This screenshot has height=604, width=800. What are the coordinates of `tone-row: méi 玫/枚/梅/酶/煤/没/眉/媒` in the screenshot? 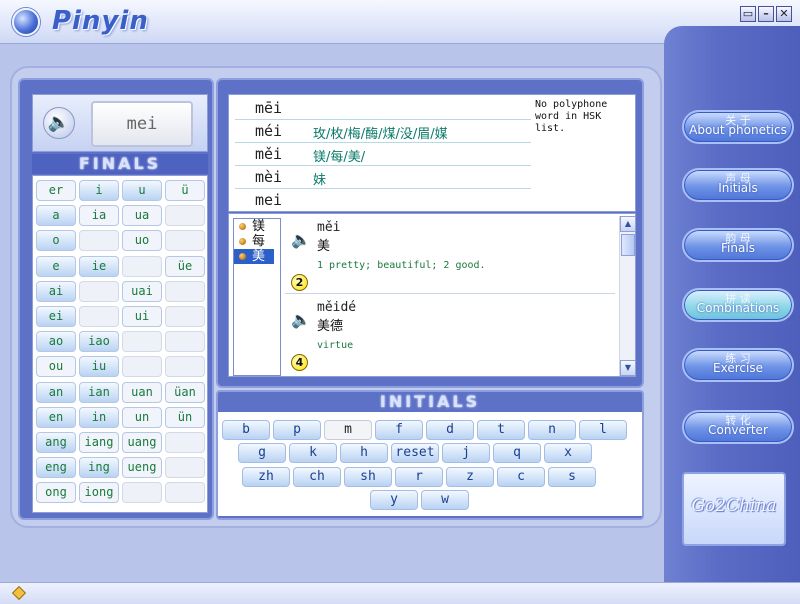 It's located at (383, 131).